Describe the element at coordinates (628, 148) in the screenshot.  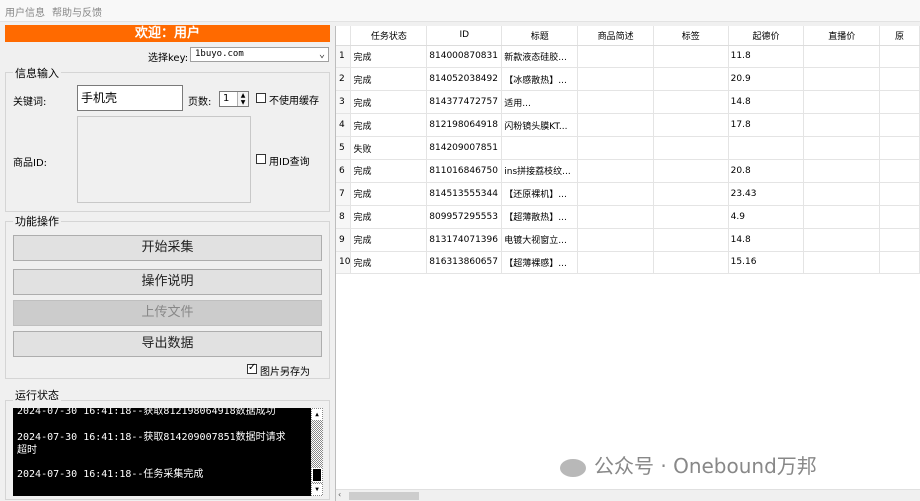
I see `table-row: 5 失败 814209007851` at that location.